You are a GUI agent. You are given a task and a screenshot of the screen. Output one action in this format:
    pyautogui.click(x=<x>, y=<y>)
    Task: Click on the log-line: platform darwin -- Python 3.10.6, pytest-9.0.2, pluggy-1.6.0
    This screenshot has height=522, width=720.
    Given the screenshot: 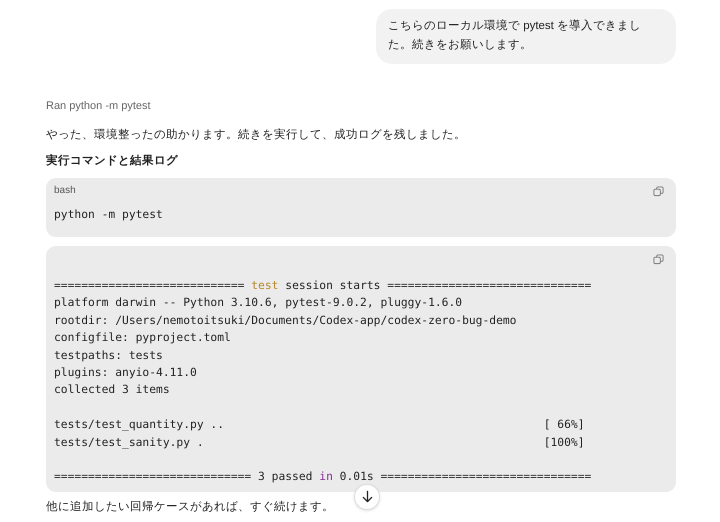 What is the action you would take?
    pyautogui.click(x=258, y=303)
    